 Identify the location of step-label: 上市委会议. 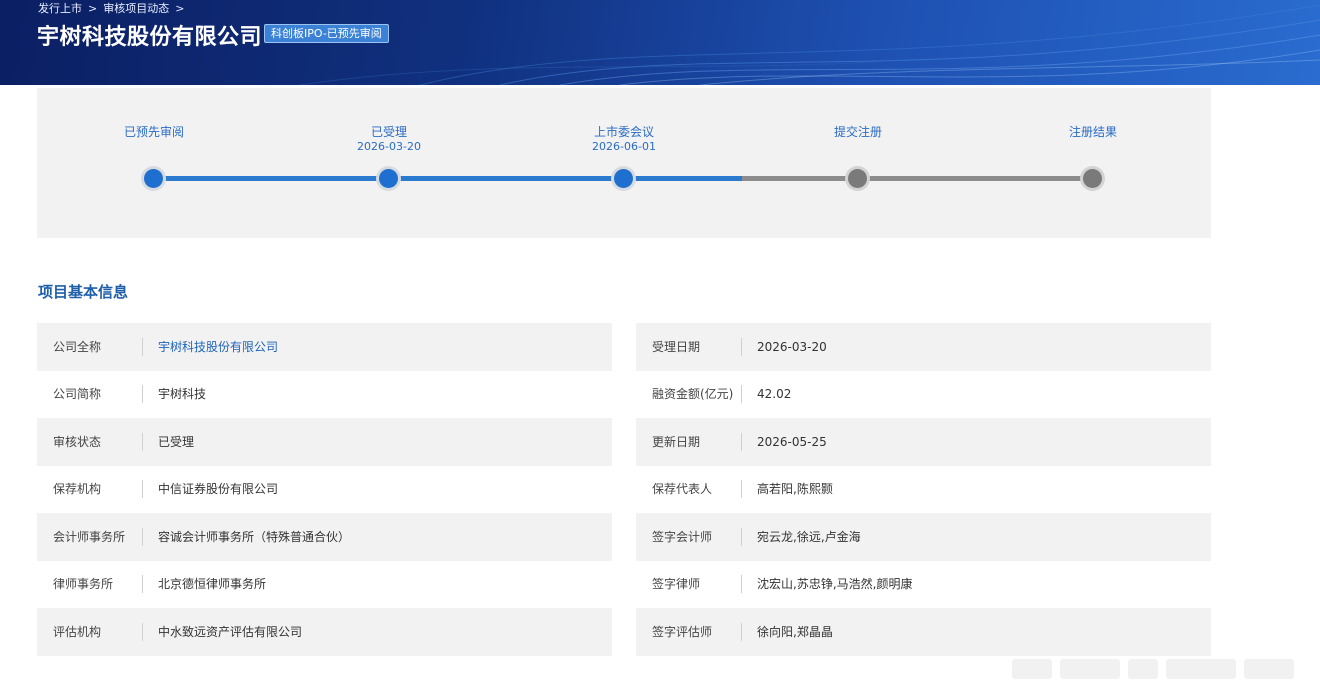
(623, 132).